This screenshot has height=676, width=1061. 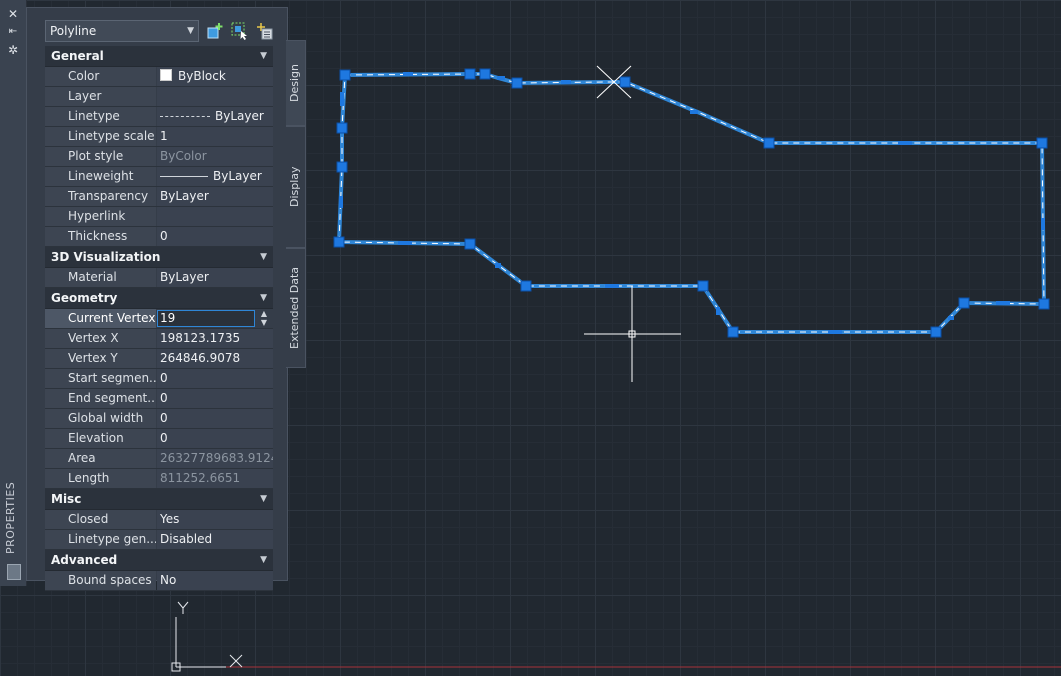 I want to click on prop-row-bound-spaces: Bound spaces No, so click(x=159, y=581).